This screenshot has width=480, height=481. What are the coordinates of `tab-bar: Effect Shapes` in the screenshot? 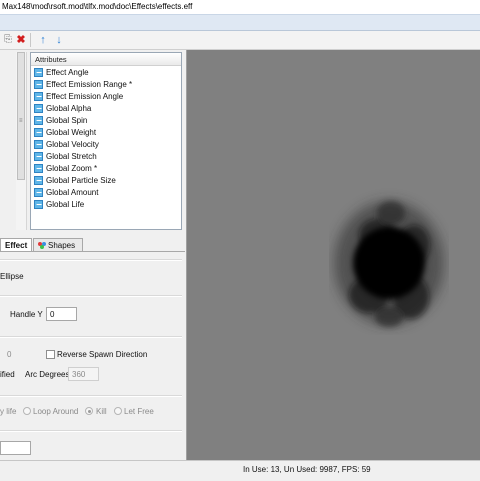 It's located at (92, 245).